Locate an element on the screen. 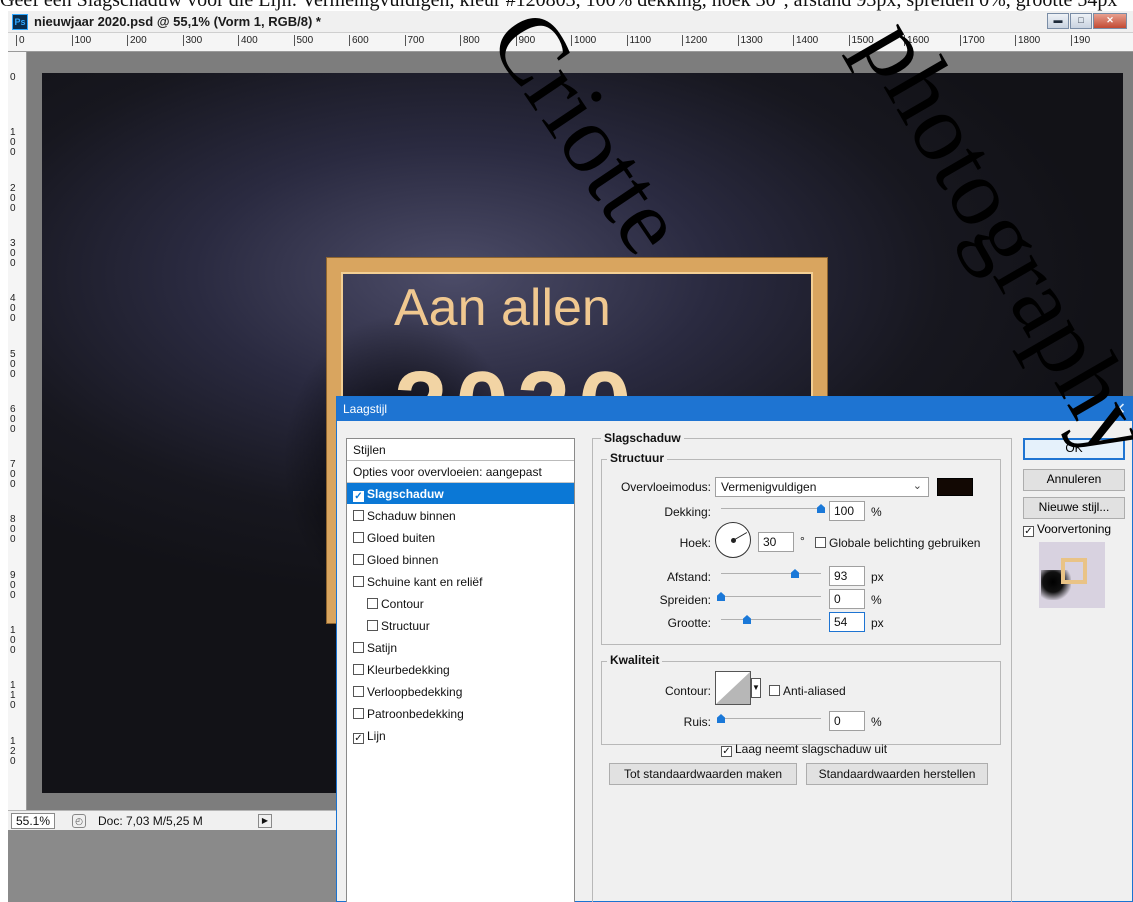  contour-label: Contour: is located at coordinates (687, 691).